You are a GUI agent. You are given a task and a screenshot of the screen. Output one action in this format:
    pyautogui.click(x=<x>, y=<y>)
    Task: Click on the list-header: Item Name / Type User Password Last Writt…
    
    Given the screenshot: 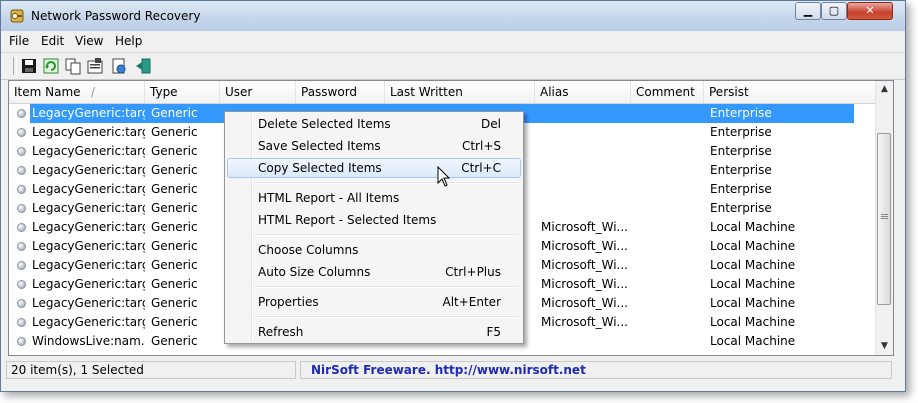 What is the action you would take?
    pyautogui.click(x=443, y=92)
    